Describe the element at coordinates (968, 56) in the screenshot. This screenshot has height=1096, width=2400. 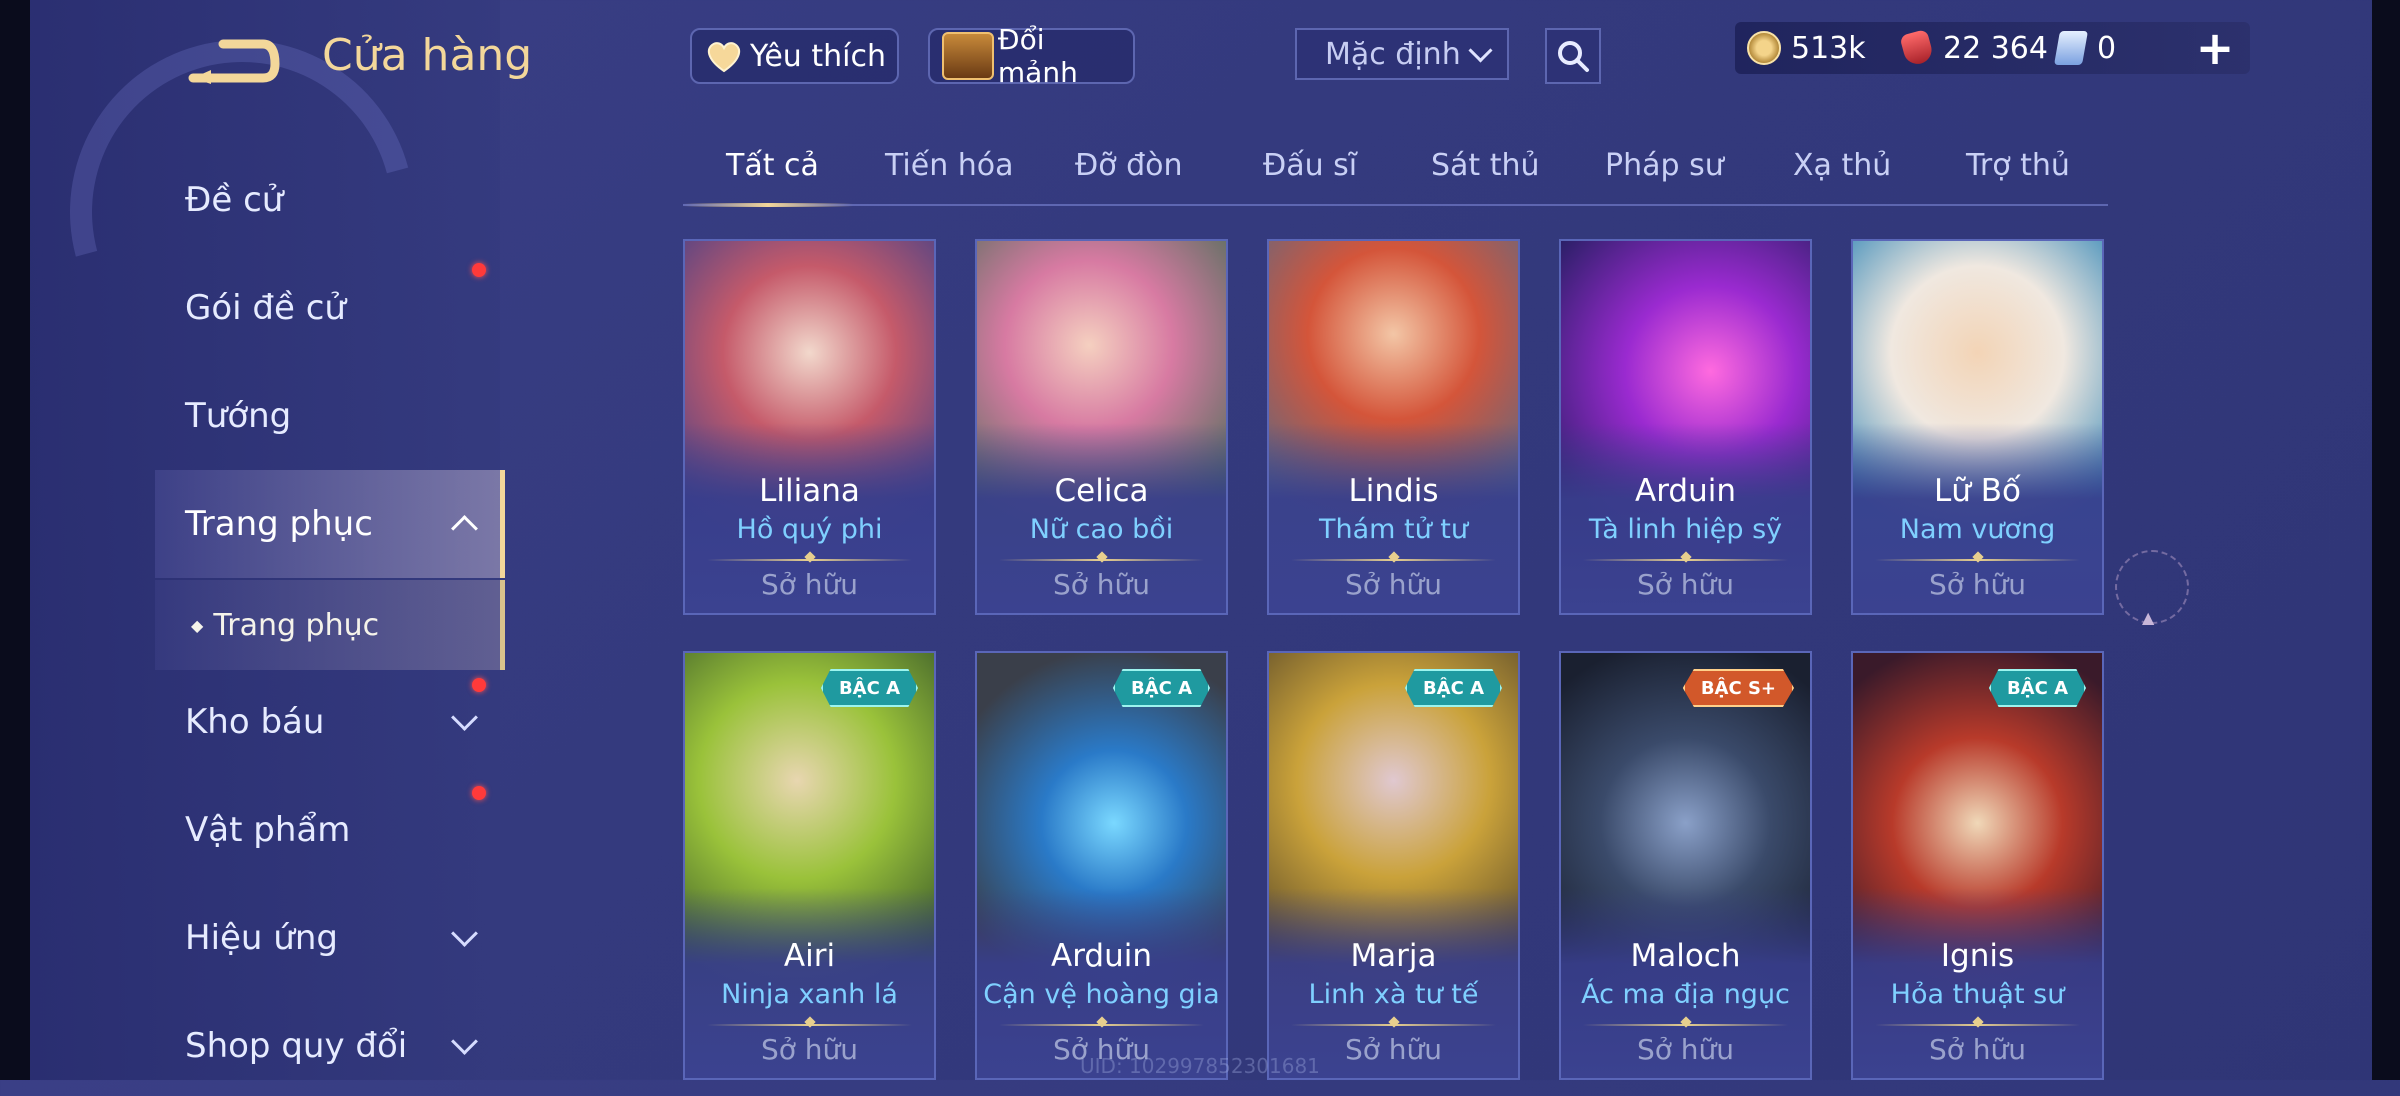
I see `treasure-chest-icon` at that location.